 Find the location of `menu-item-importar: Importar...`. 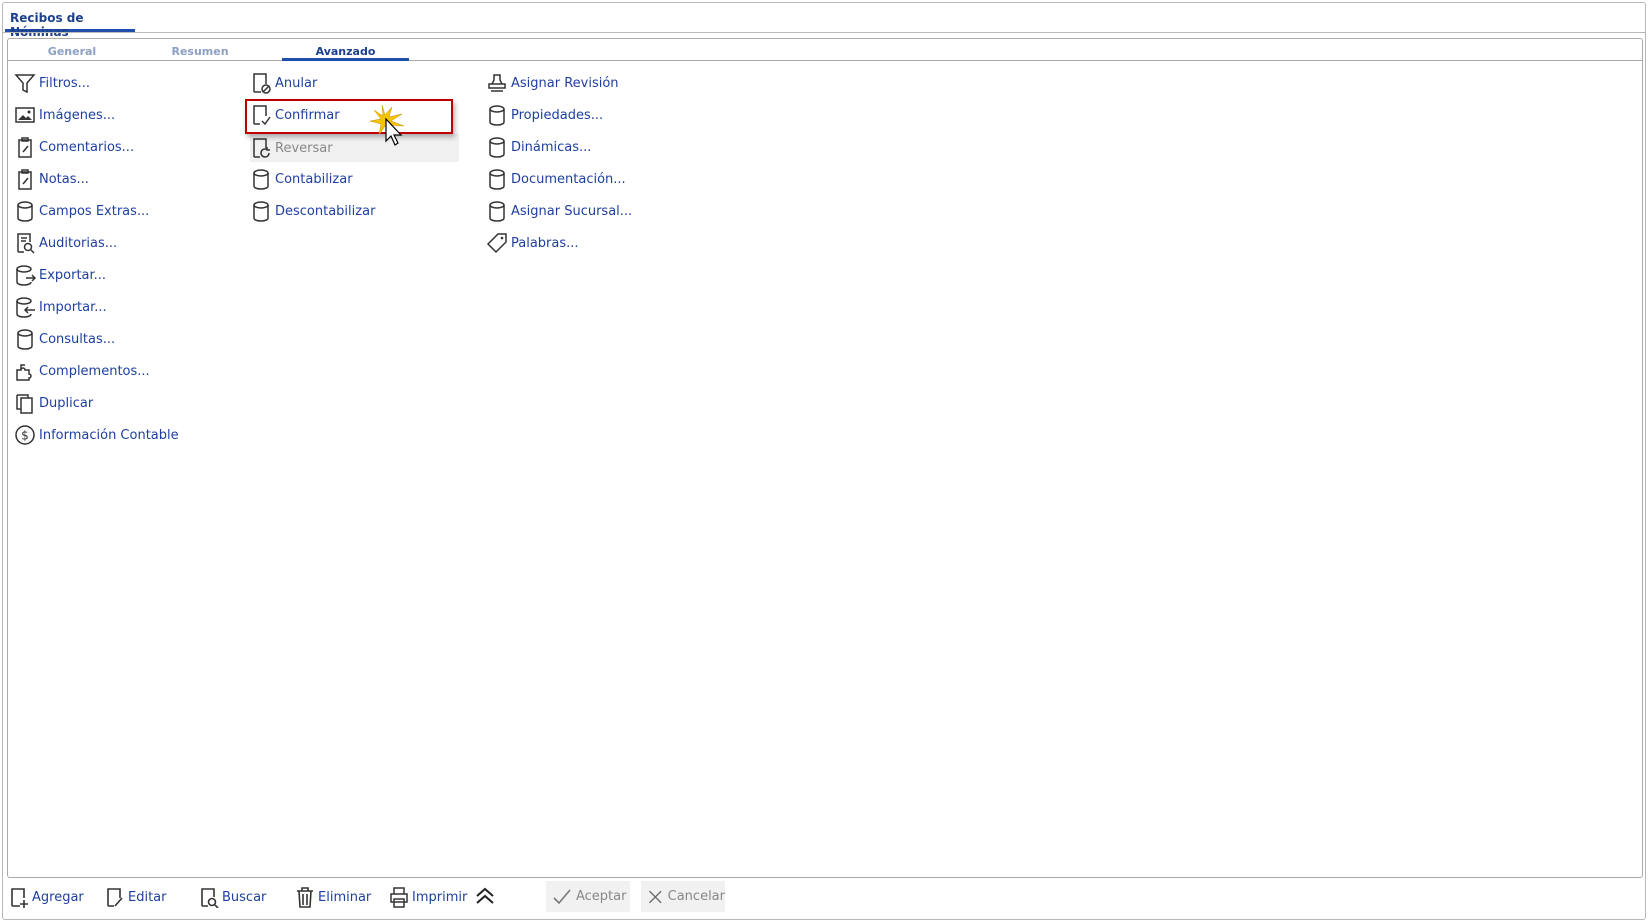

menu-item-importar: Importar... is located at coordinates (60, 307).